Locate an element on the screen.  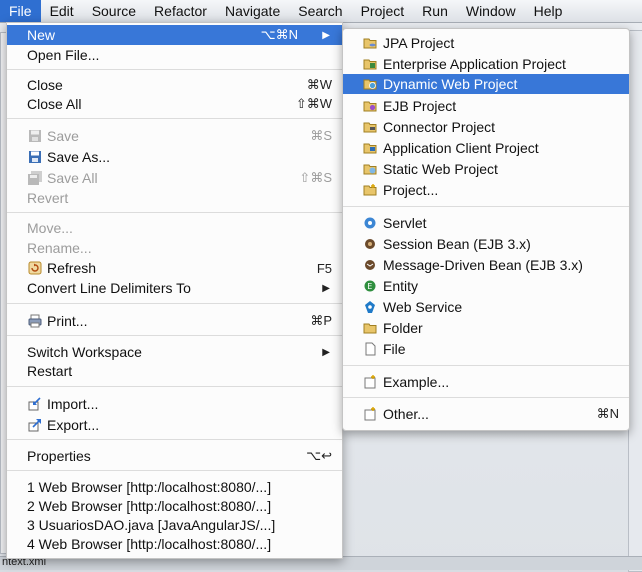
recent-file-item: 2 Web Browser [http:/localhost:8080/...] is located at coordinates (174, 506).